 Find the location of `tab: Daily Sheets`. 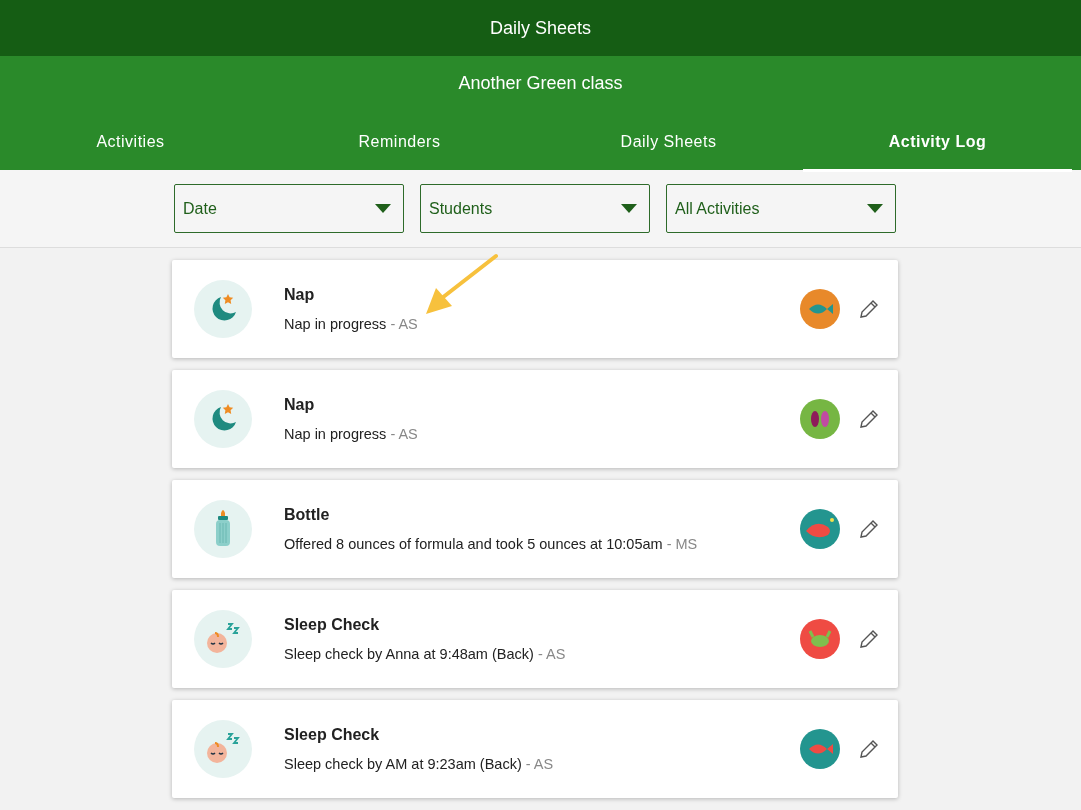

tab: Daily Sheets is located at coordinates (668, 145).